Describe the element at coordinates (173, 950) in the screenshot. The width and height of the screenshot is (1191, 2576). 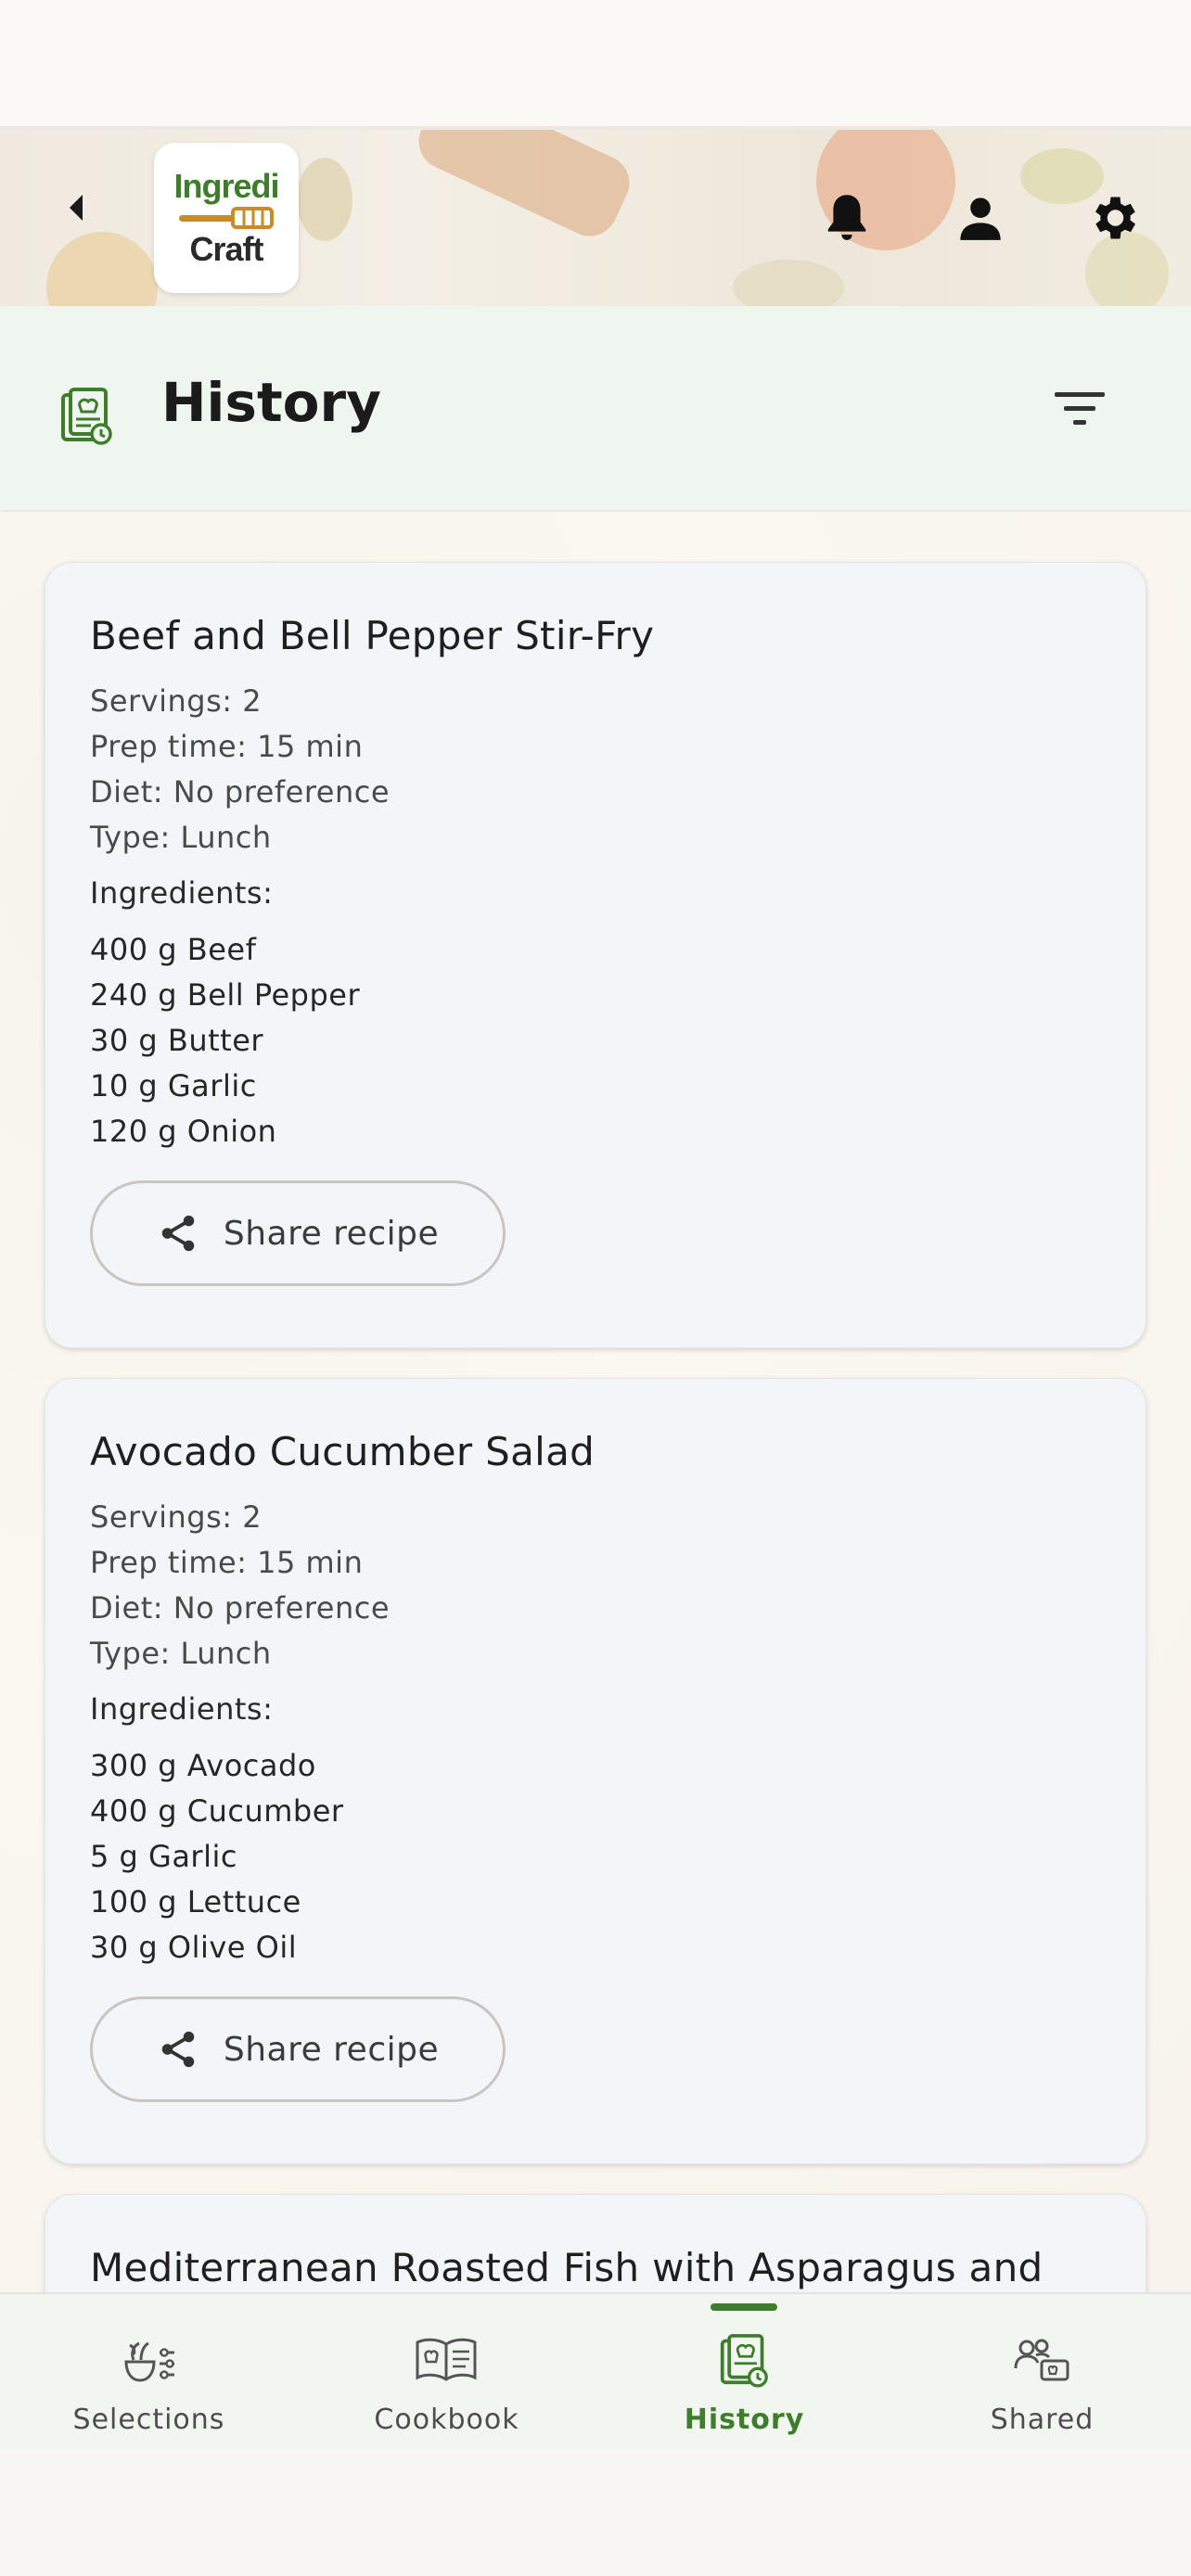
I see `ingredient-item: 400 g Beef` at that location.